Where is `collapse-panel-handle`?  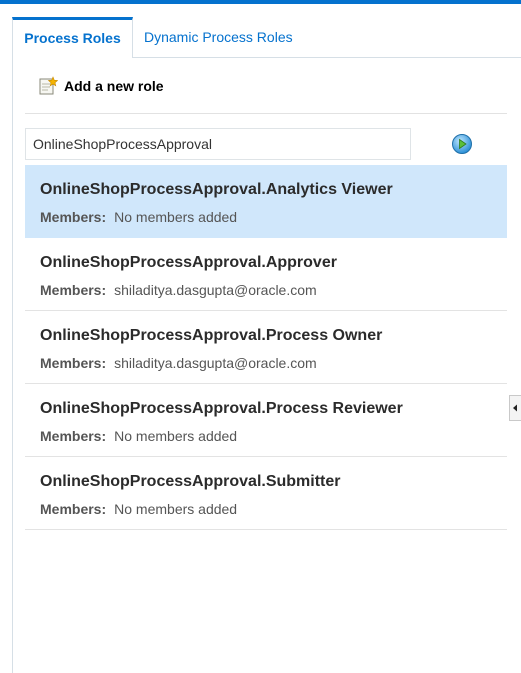 collapse-panel-handle is located at coordinates (515, 408).